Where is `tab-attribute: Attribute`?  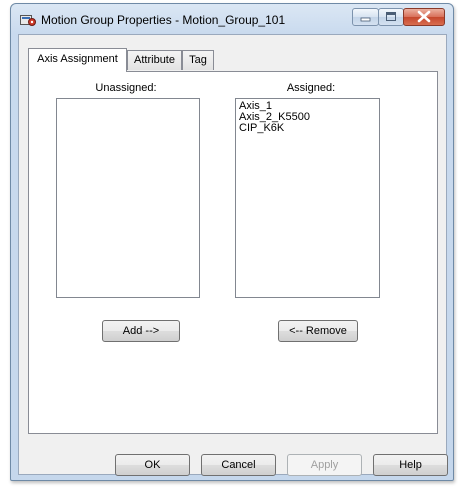
tab-attribute: Attribute is located at coordinates (154, 60).